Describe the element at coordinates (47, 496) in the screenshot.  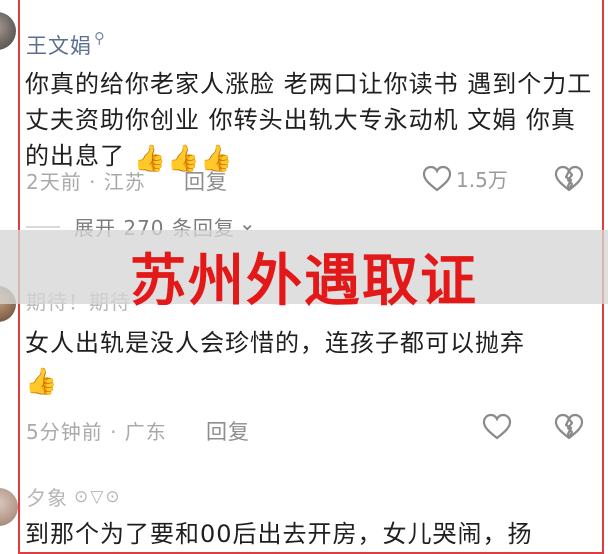
I see `username: 夕象` at that location.